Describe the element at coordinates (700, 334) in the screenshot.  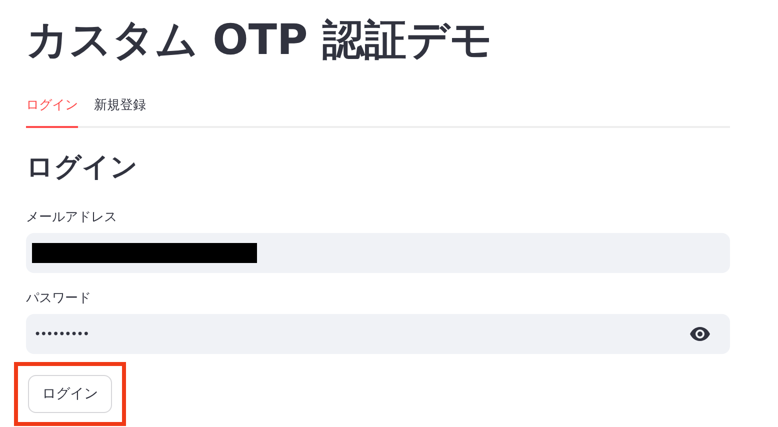
I see `eye-icon` at that location.